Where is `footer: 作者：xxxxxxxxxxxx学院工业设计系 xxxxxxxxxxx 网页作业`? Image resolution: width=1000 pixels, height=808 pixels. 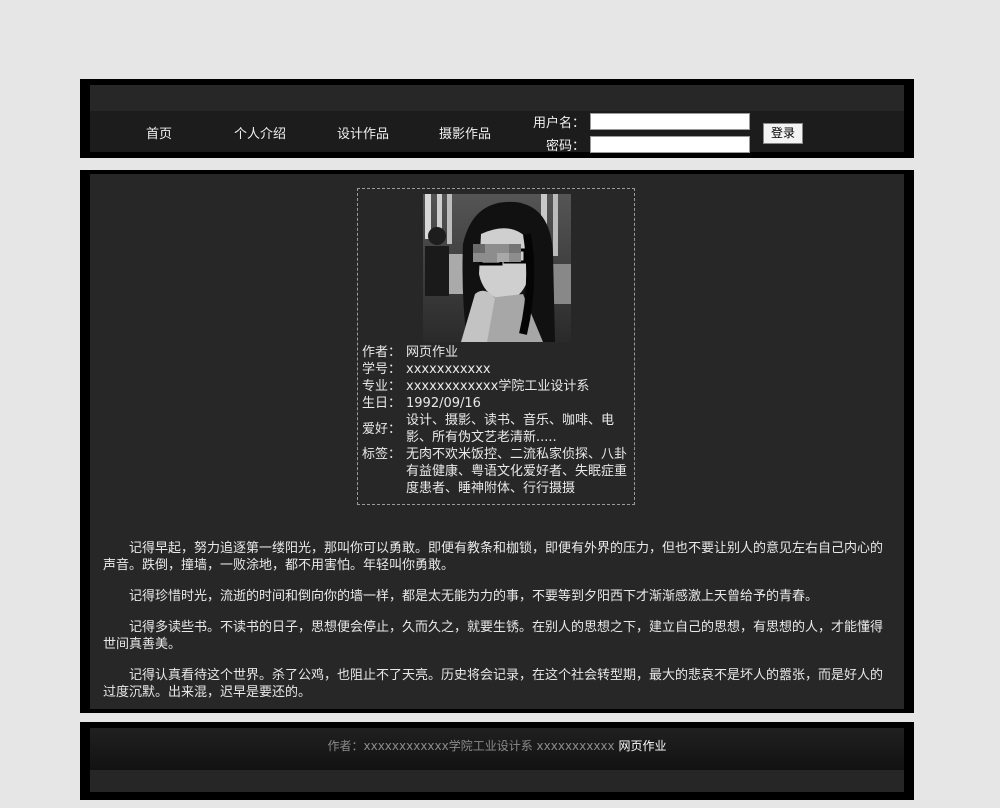 footer: 作者：xxxxxxxxxxxx学院工业设计系 xxxxxxxxxxx 网页作业 is located at coordinates (497, 761).